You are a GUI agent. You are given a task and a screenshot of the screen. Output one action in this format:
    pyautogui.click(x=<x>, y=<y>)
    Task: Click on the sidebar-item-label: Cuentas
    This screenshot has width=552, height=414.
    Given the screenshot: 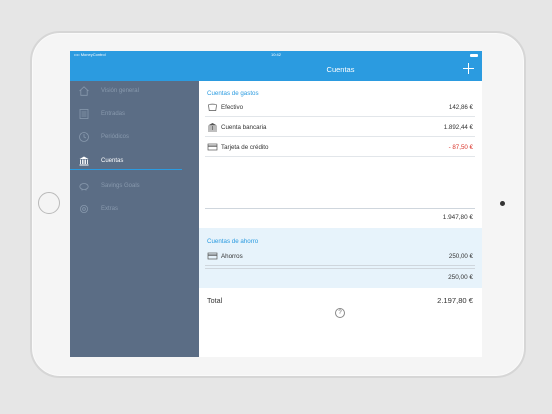 What is the action you would take?
    pyautogui.click(x=112, y=161)
    